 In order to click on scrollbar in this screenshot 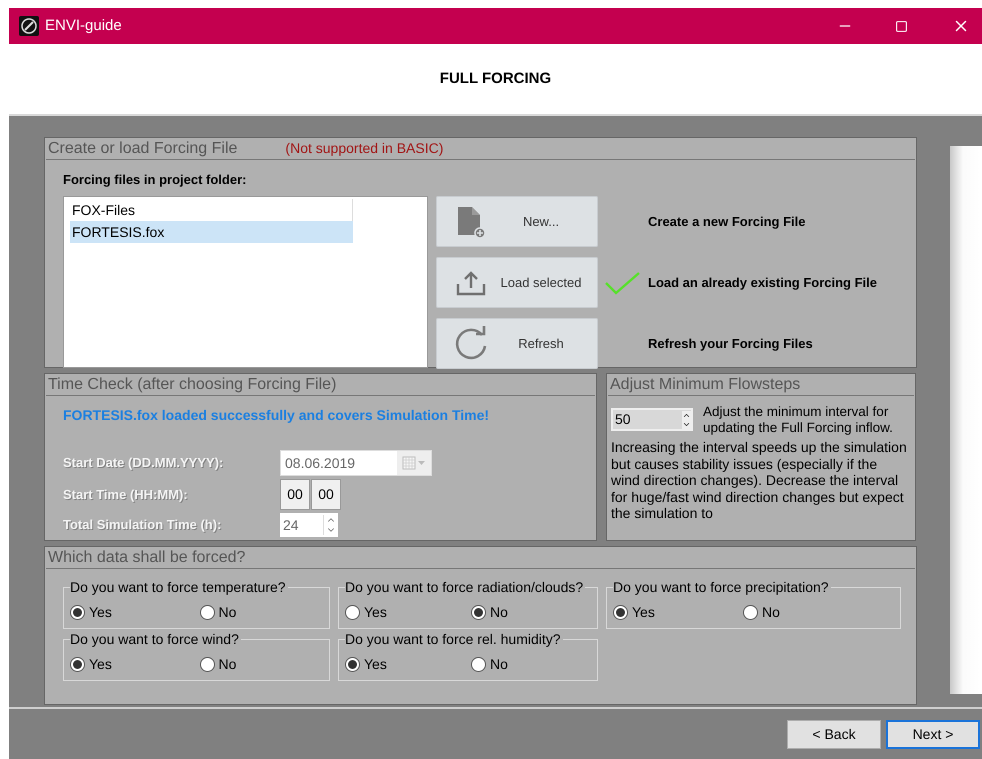, I will do `click(966, 420)`.